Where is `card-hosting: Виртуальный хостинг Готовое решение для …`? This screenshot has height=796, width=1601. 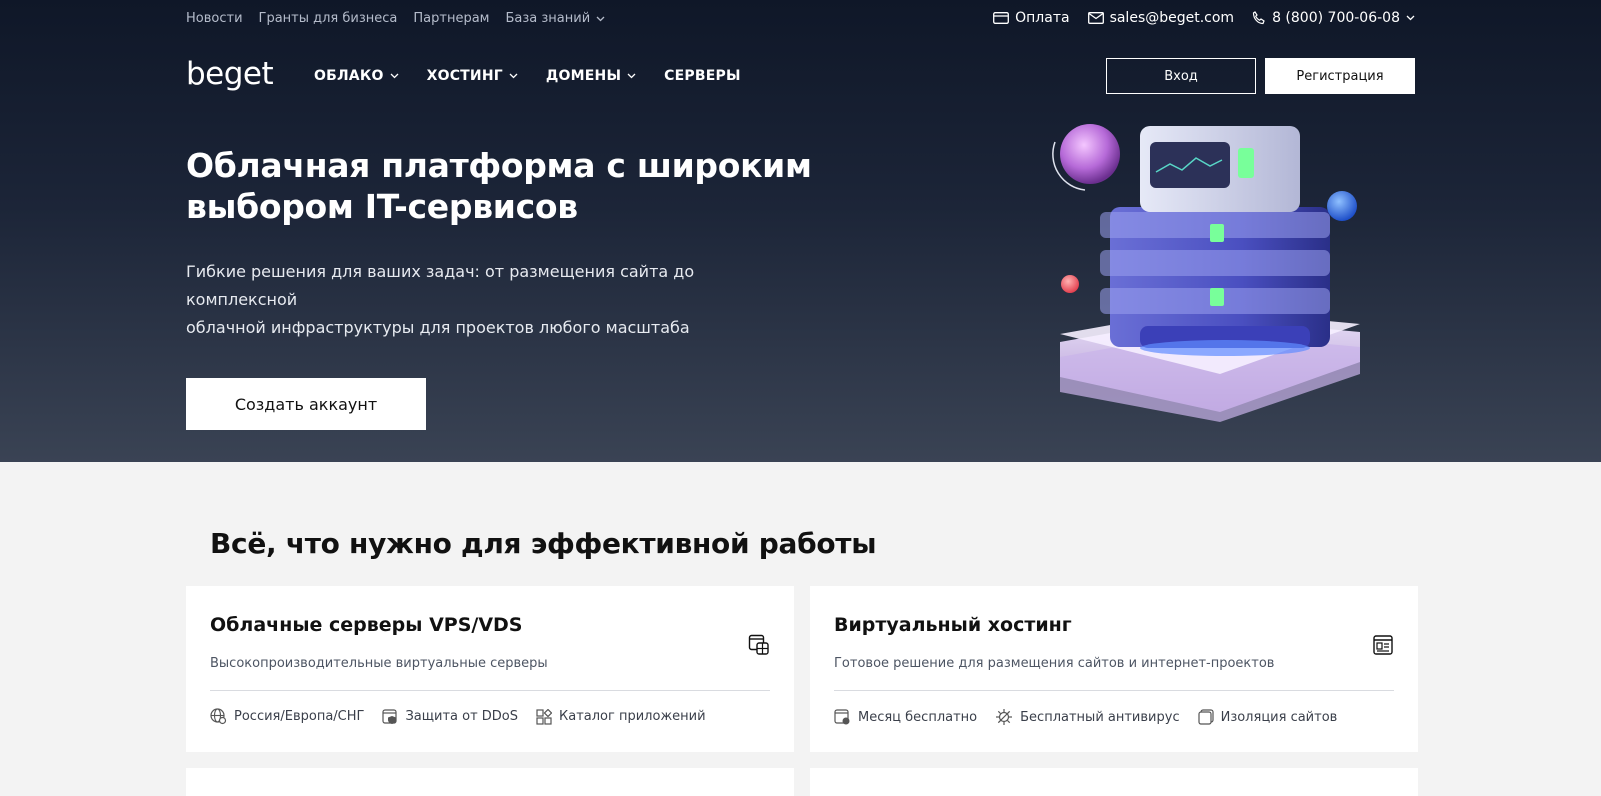 card-hosting: Виртуальный хостинг Готовое решение для … is located at coordinates (1114, 669).